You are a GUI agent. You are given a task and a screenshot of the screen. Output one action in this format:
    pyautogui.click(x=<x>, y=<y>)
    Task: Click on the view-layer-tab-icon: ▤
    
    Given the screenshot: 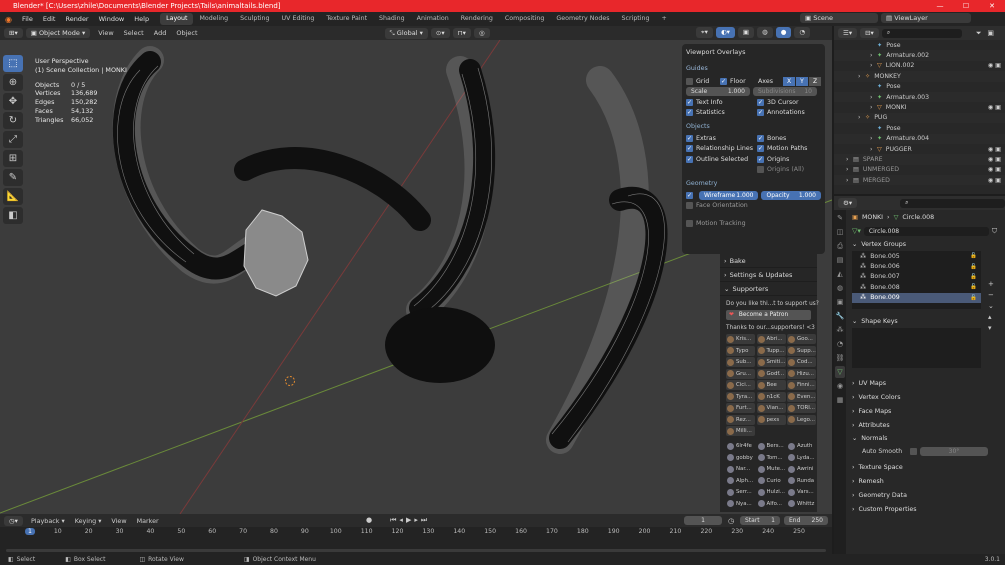 What is the action you would take?
    pyautogui.click(x=840, y=260)
    